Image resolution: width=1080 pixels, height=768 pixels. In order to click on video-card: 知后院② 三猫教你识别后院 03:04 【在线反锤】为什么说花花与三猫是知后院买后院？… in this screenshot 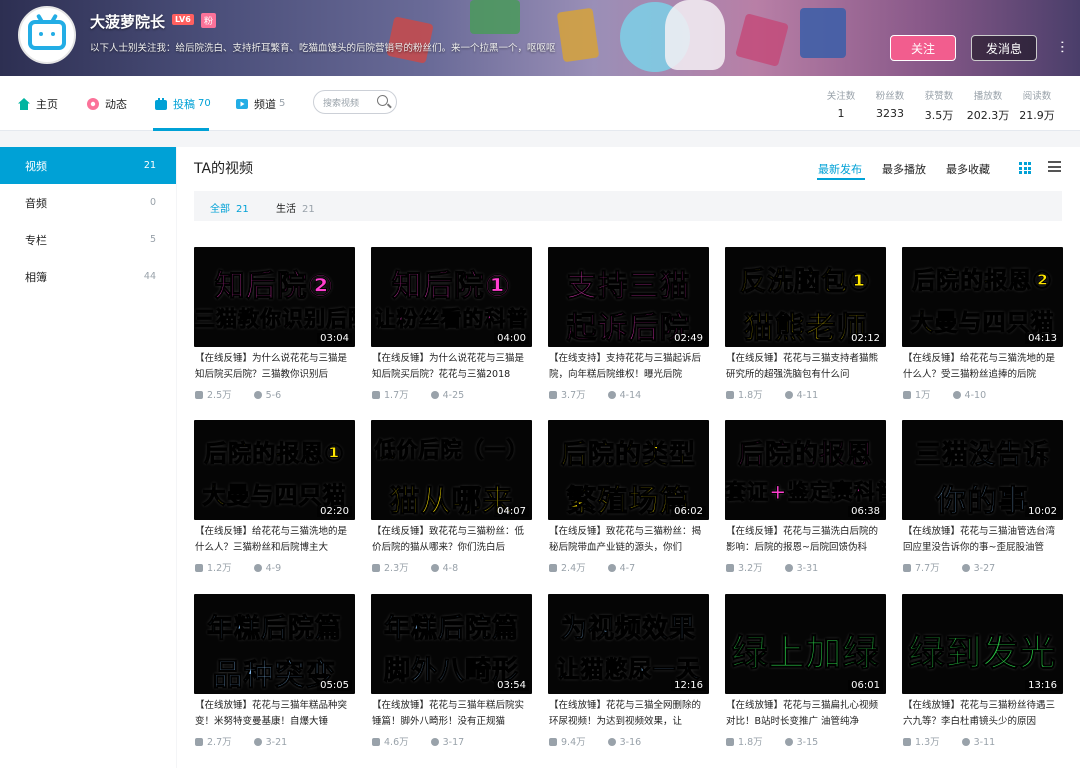, I will do `click(274, 327)`.